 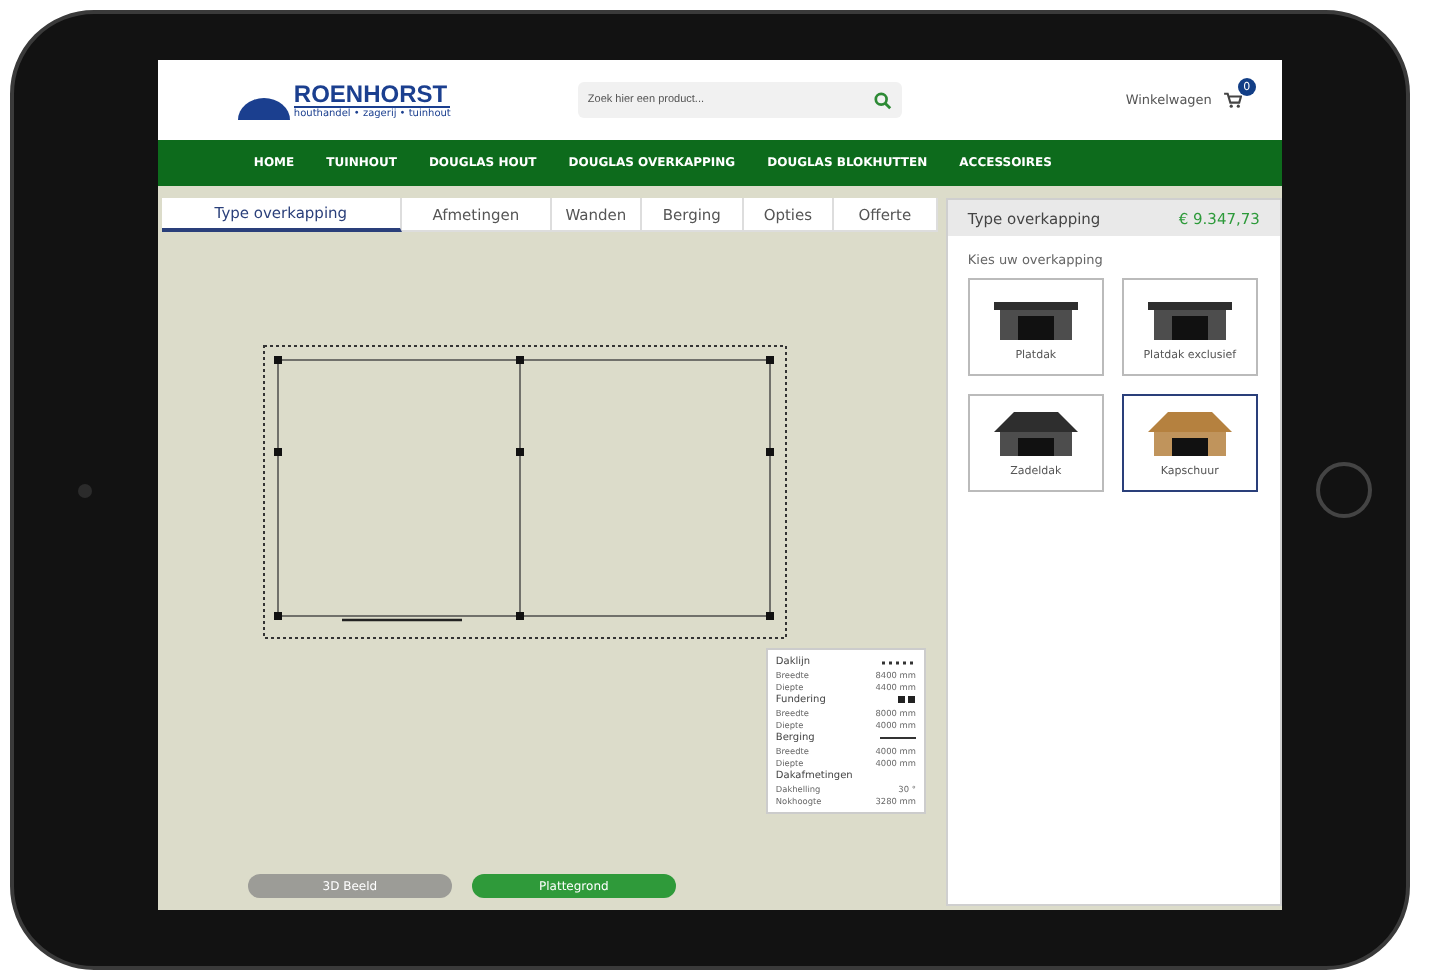 I want to click on cart-icon, so click(x=1232, y=100).